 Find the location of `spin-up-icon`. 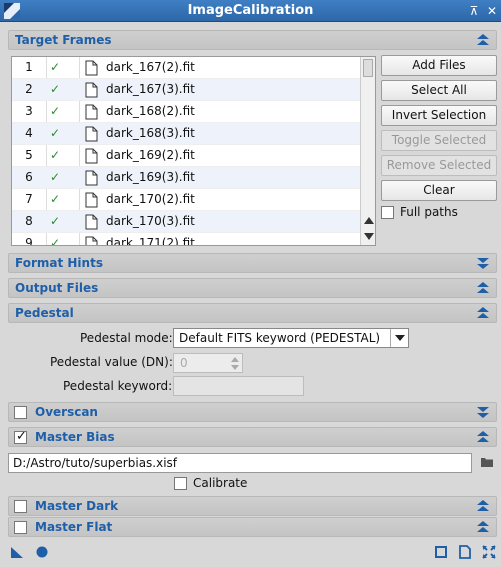

spin-up-icon is located at coordinates (235, 359).